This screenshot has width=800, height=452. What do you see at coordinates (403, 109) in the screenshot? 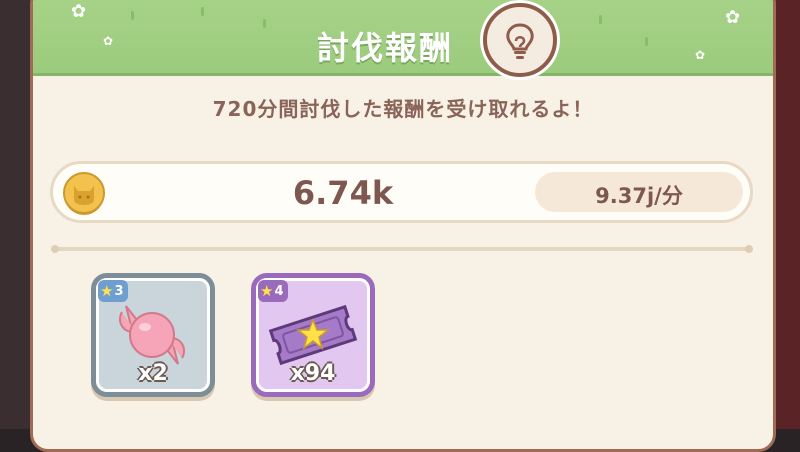
I see `reward-message: 720分間討伐した報酬を受け取れるよ！` at bounding box center [403, 109].